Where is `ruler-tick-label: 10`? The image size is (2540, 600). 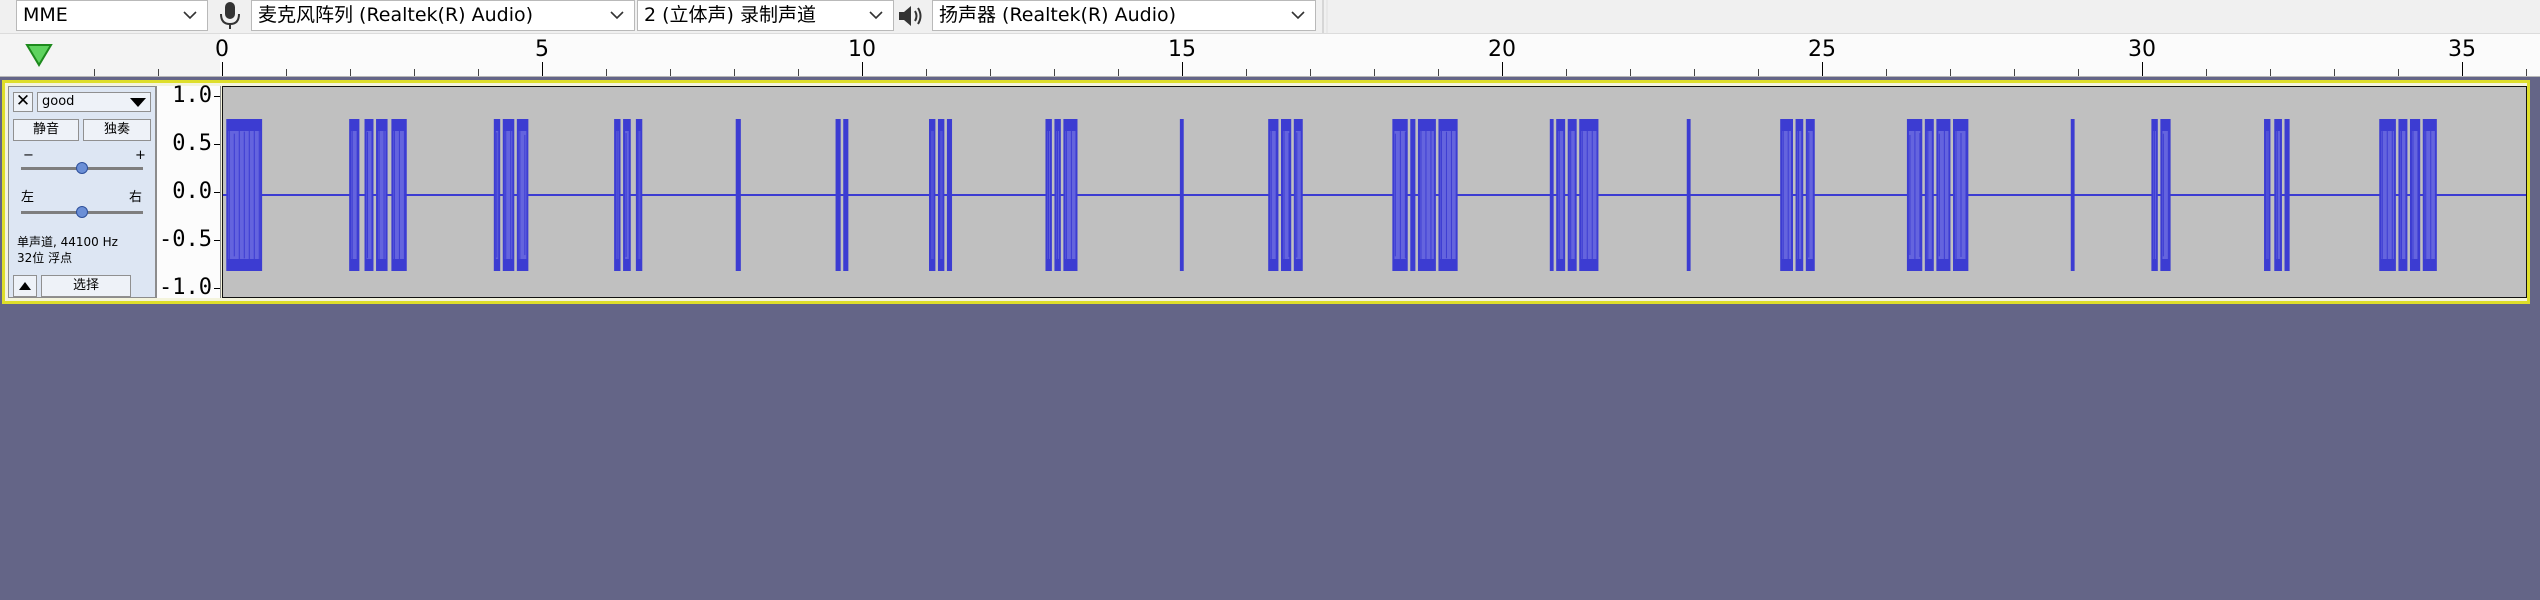
ruler-tick-label: 10 is located at coordinates (862, 49).